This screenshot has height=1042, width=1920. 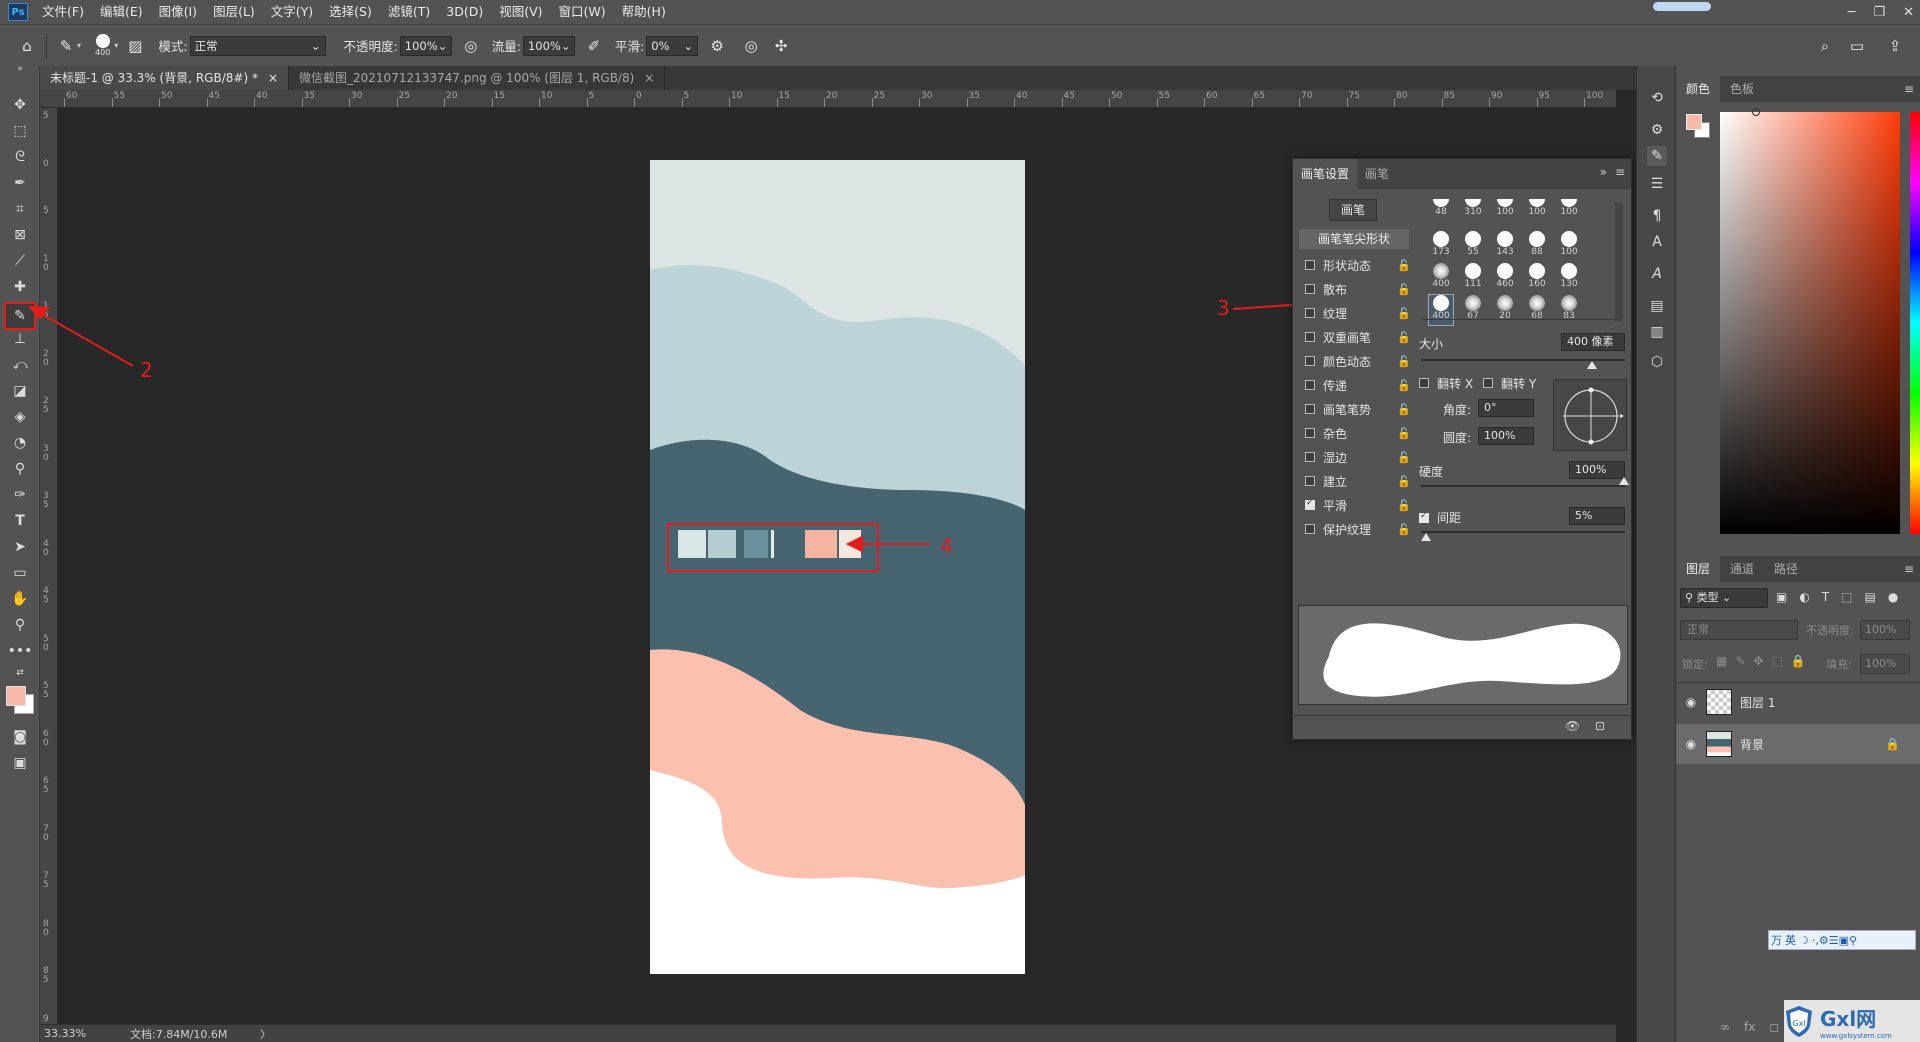 What do you see at coordinates (1739, 630) in the screenshot?
I see `blend-mode-select: 正常` at bounding box center [1739, 630].